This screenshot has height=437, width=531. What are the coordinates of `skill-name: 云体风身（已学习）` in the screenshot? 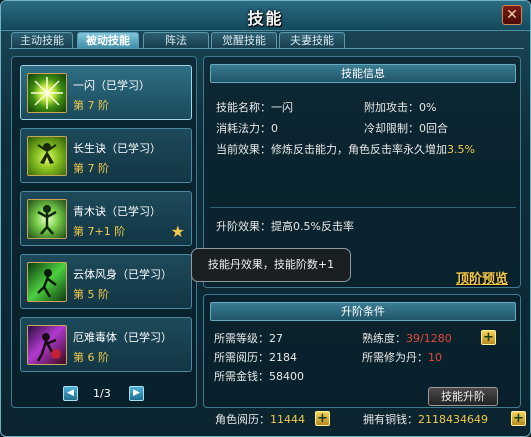 It's located at (122, 274).